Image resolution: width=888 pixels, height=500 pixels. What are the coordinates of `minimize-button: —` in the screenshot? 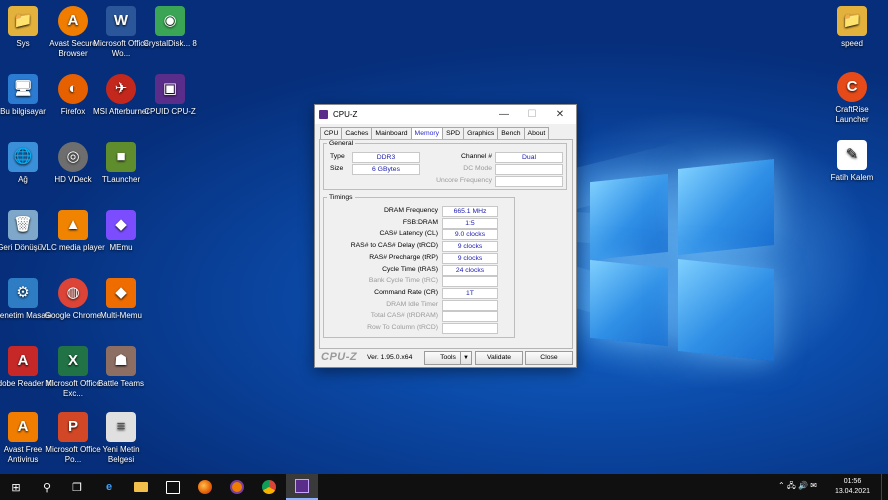 It's located at (504, 114).